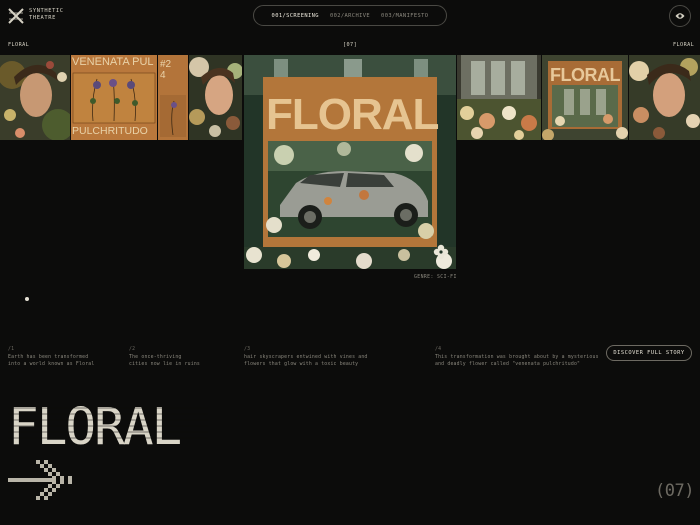 This screenshot has width=700, height=525. I want to click on tab-archive: 002/ARCHIVE, so click(350, 16).